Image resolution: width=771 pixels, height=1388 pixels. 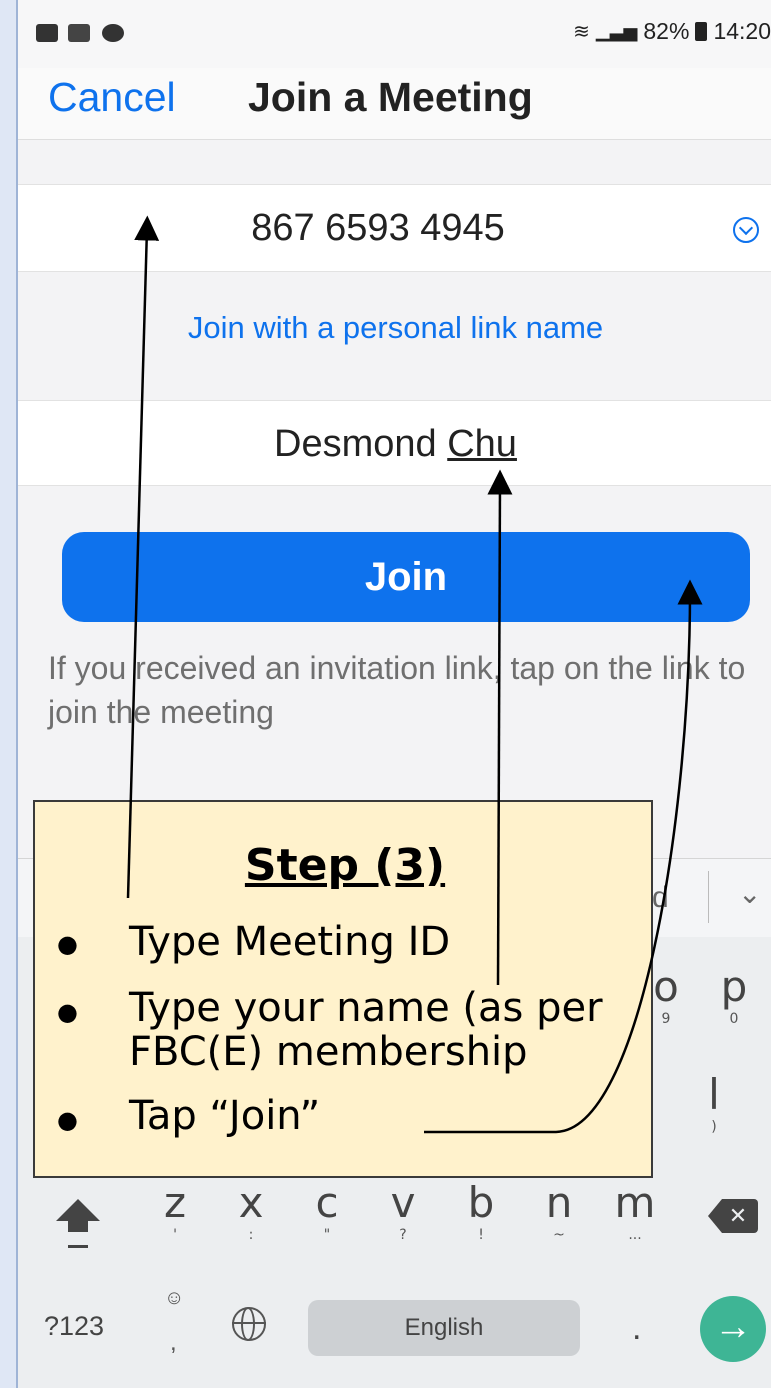 What do you see at coordinates (749, 893) in the screenshot?
I see `chevron-down-icon: ⌄` at bounding box center [749, 893].